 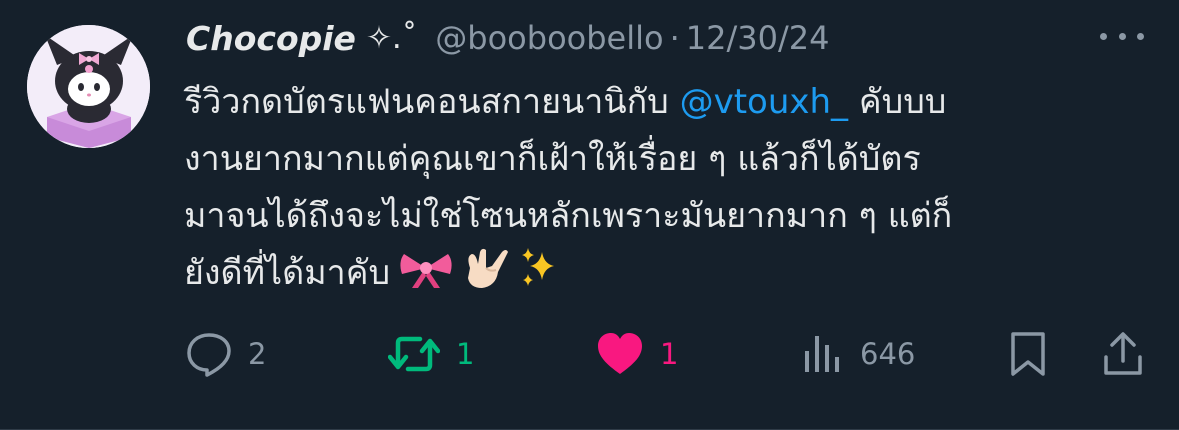 What do you see at coordinates (758, 38) in the screenshot?
I see `tweet-date: 12/30/24` at bounding box center [758, 38].